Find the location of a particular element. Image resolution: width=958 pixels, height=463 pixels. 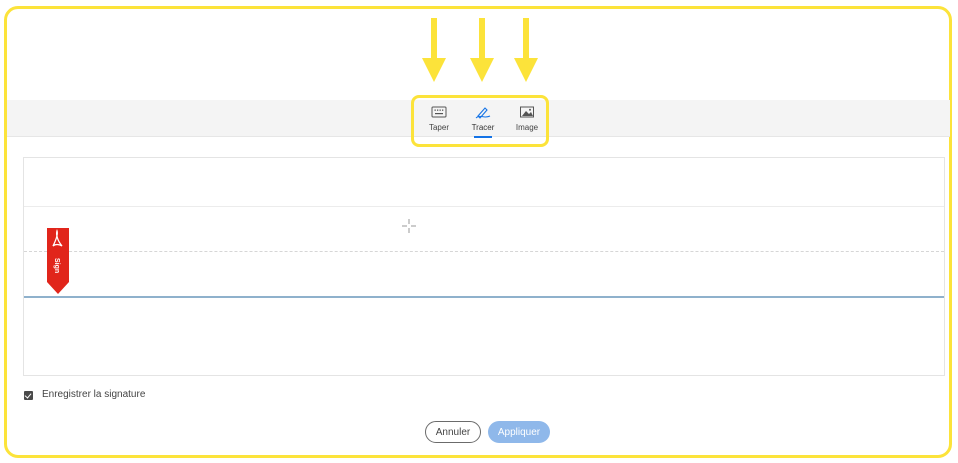

apply-button: Appliquer is located at coordinates (519, 432).